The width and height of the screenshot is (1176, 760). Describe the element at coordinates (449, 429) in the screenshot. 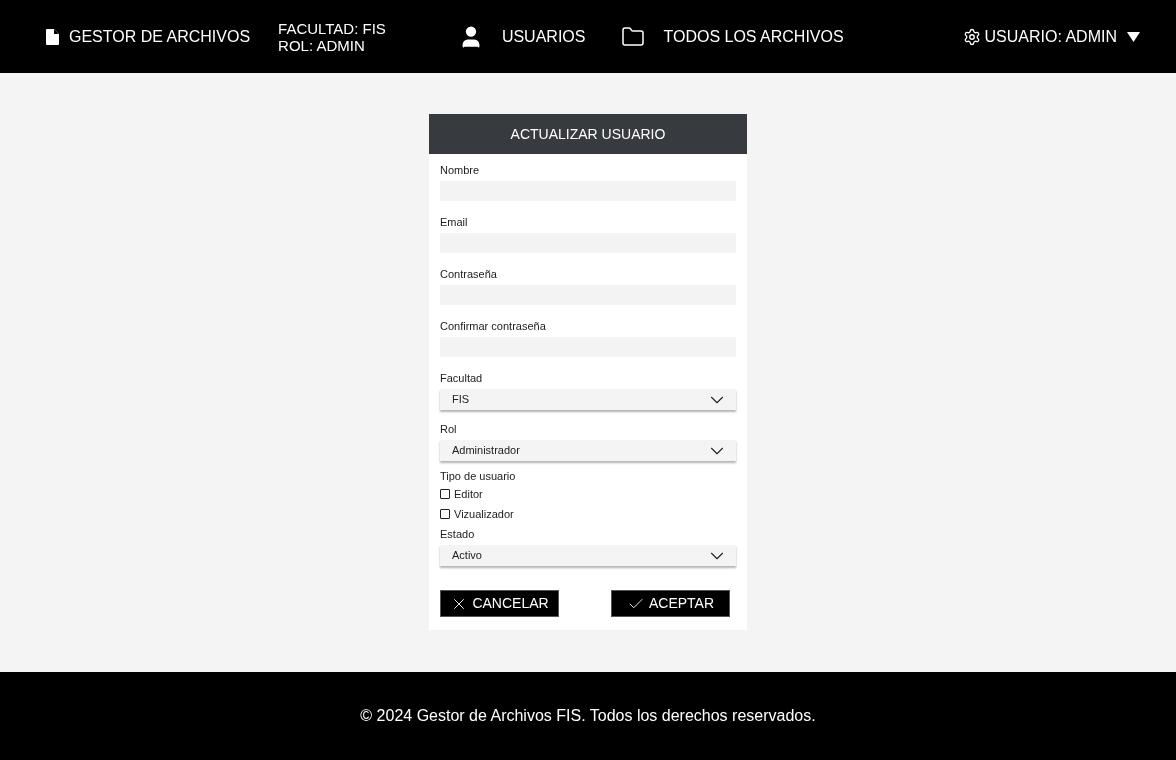

I see `field-label: Rol` at that location.